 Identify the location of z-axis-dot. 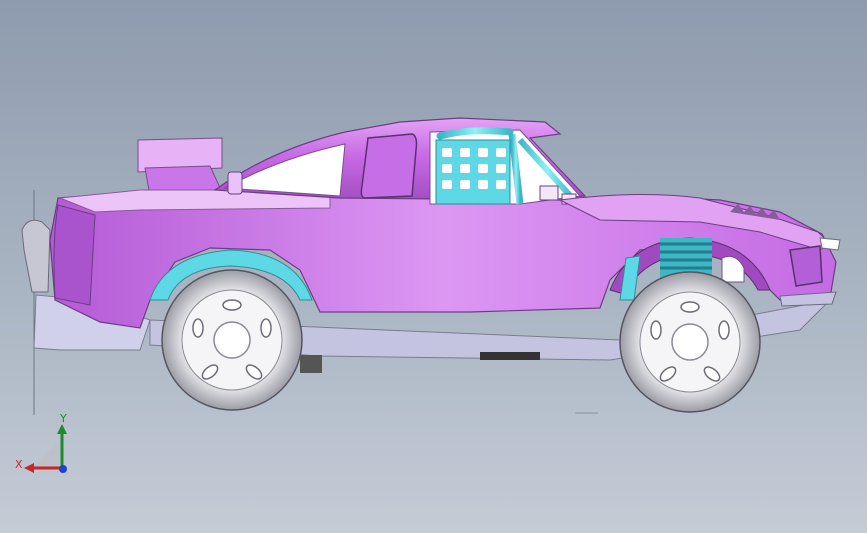
(63, 469).